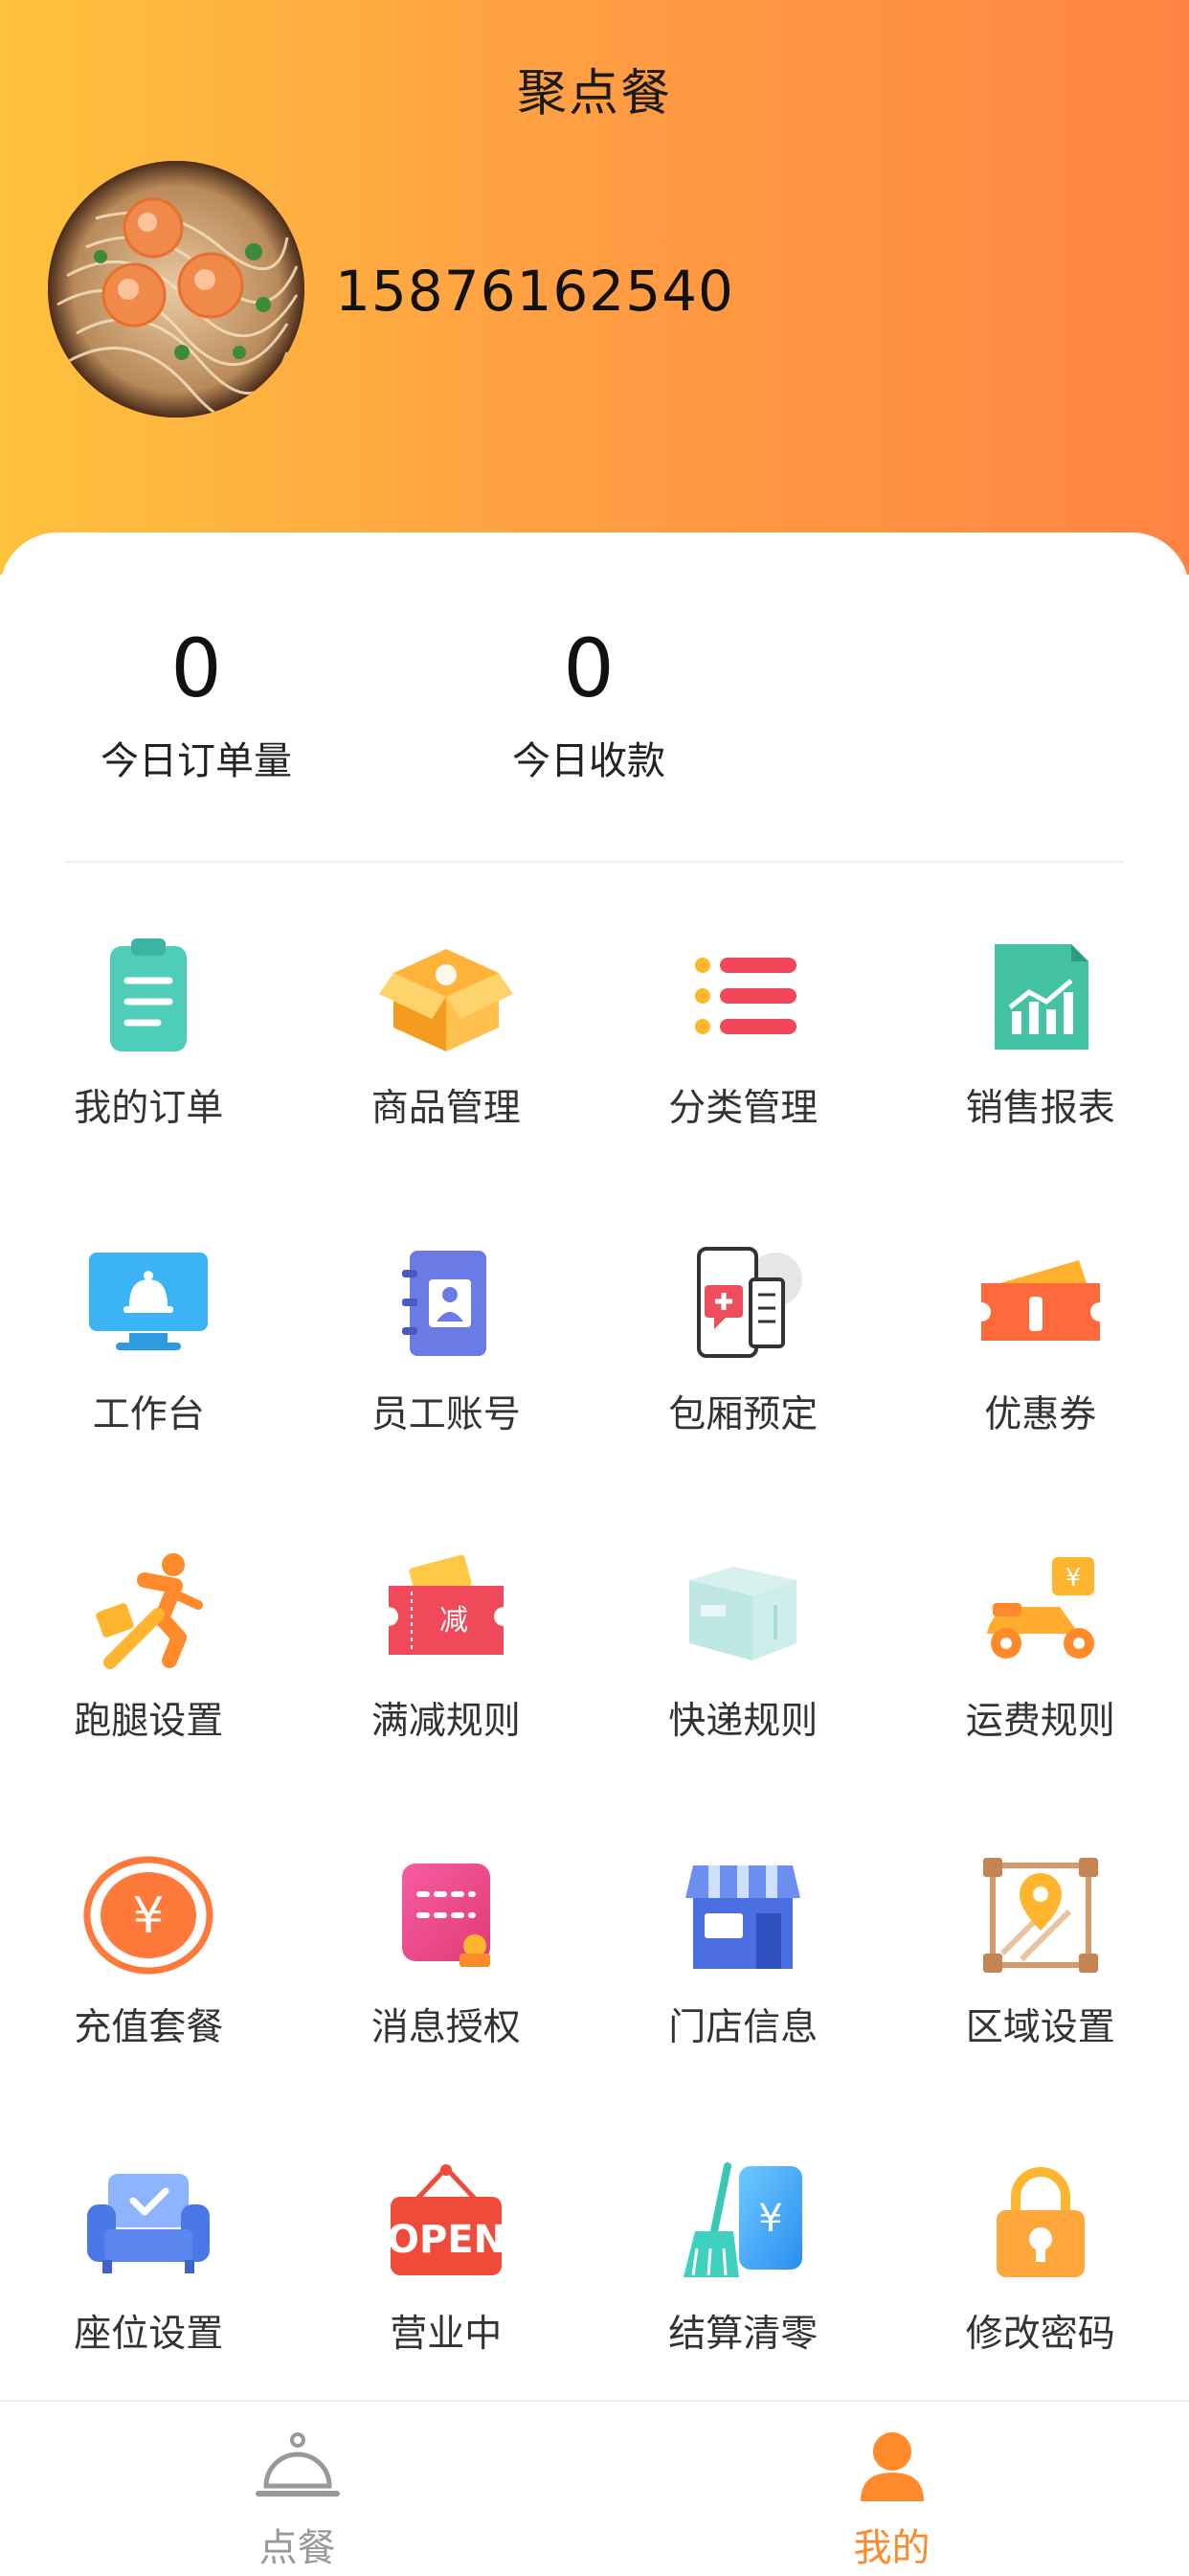  Describe the element at coordinates (446, 1988) in the screenshot. I see `menu-item-message-auth: 消息授权` at that location.